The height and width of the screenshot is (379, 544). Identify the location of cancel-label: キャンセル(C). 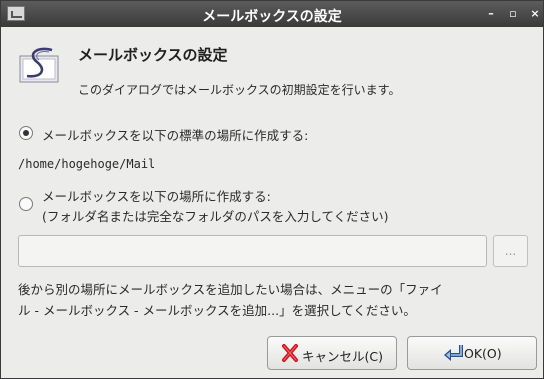
(342, 356).